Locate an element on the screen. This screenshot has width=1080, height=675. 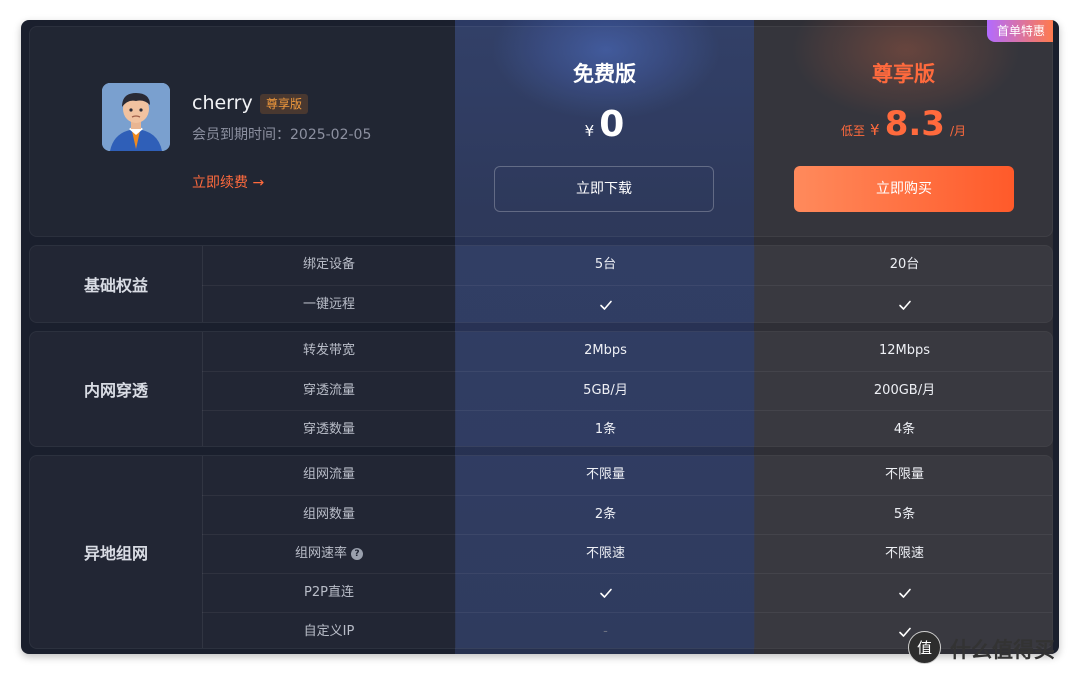
table-row: 组网流量 不限量 不限量 is located at coordinates (627, 475).